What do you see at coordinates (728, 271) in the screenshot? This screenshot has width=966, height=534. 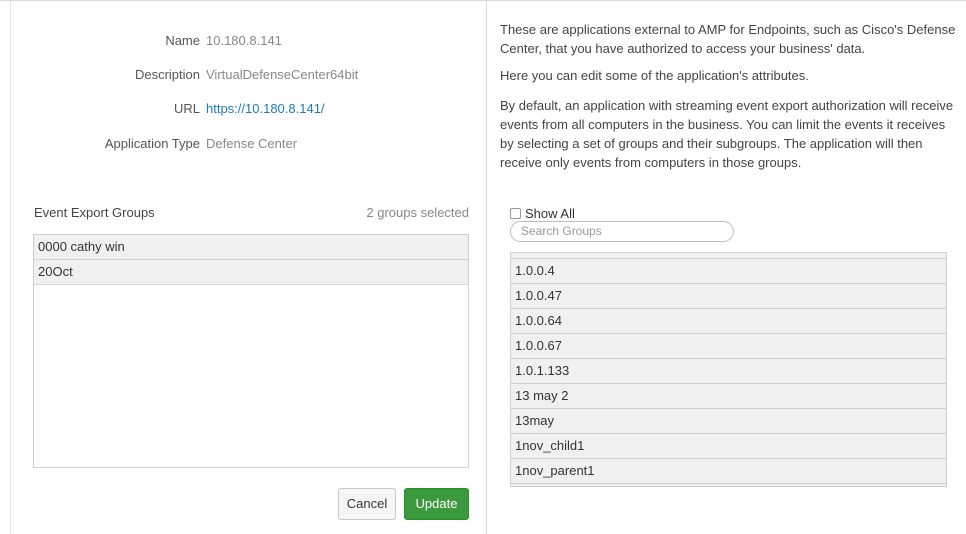 I see `group-list-item: 1.0.0.4` at bounding box center [728, 271].